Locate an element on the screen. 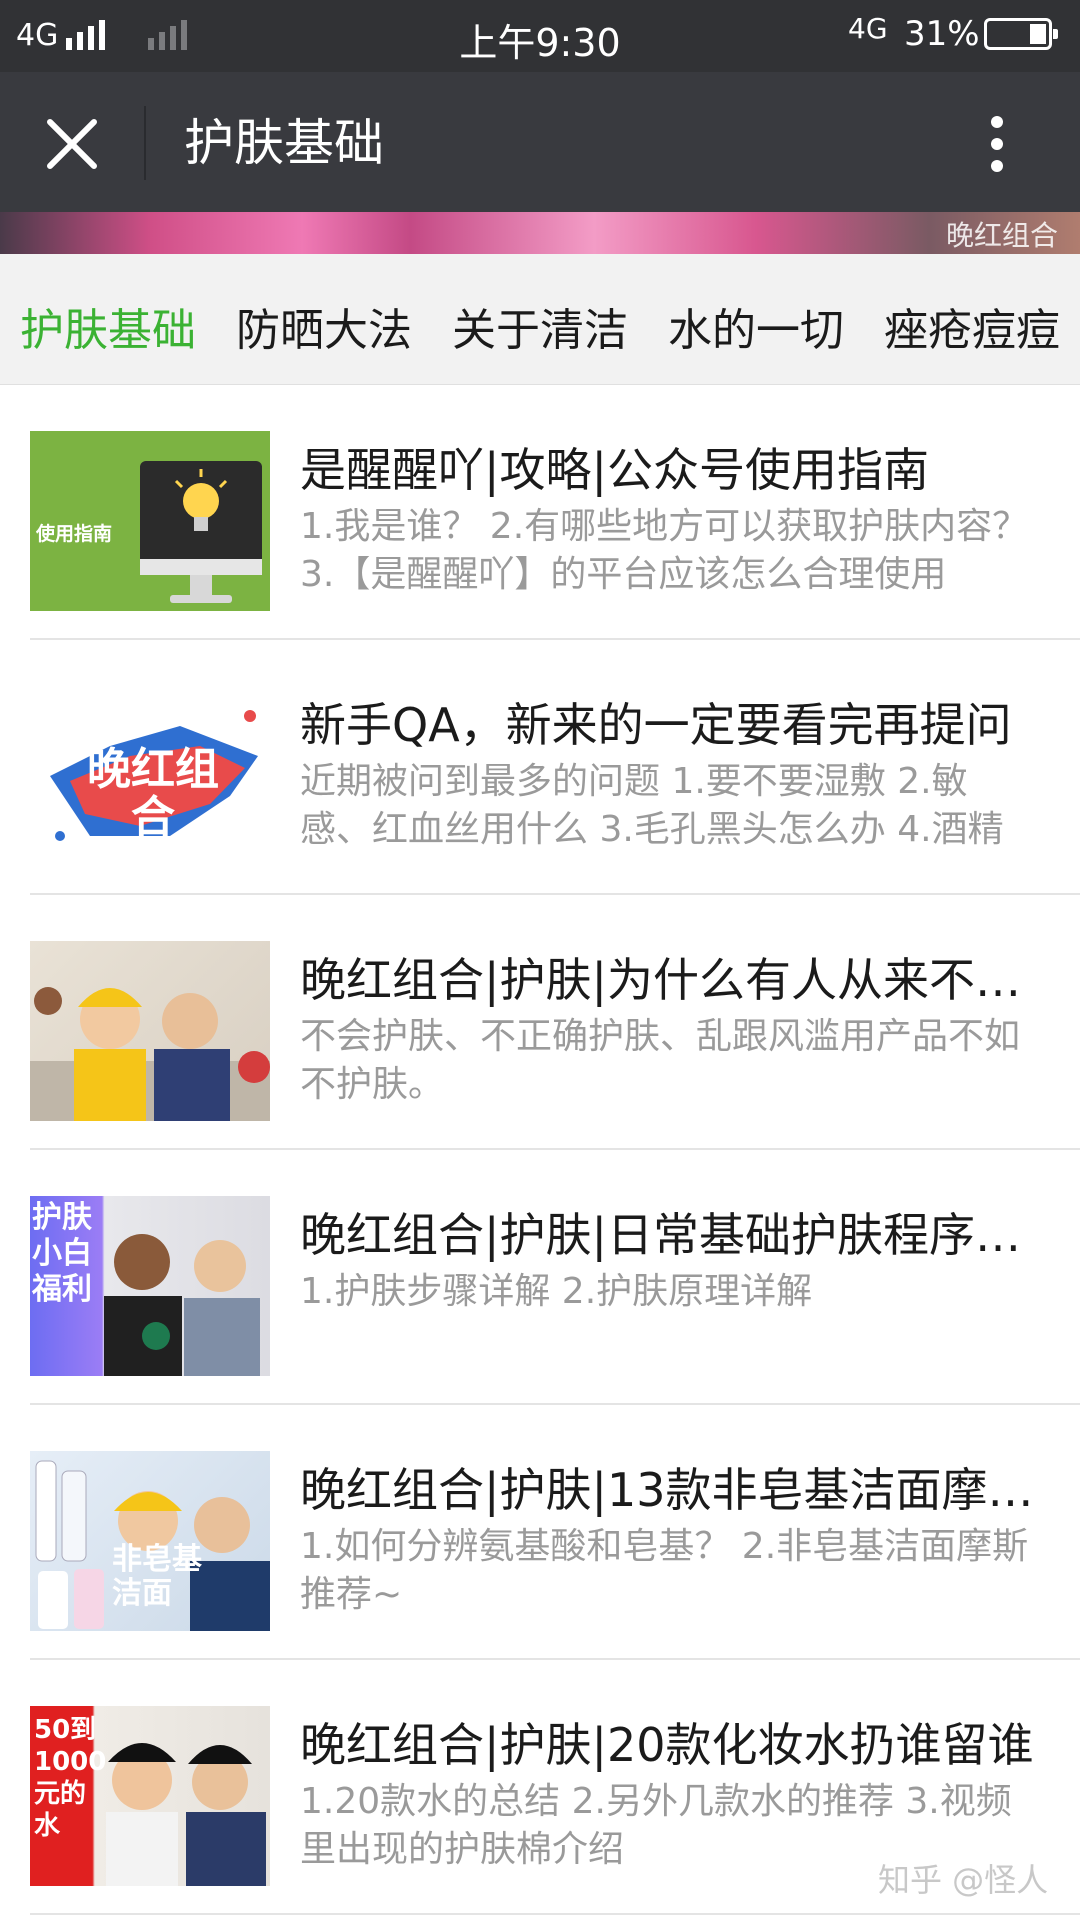 This screenshot has width=1080, height=1920. article-title: 晚红组合|护肤|20款化妆水扔谁留谁 is located at coordinates (667, 1745).